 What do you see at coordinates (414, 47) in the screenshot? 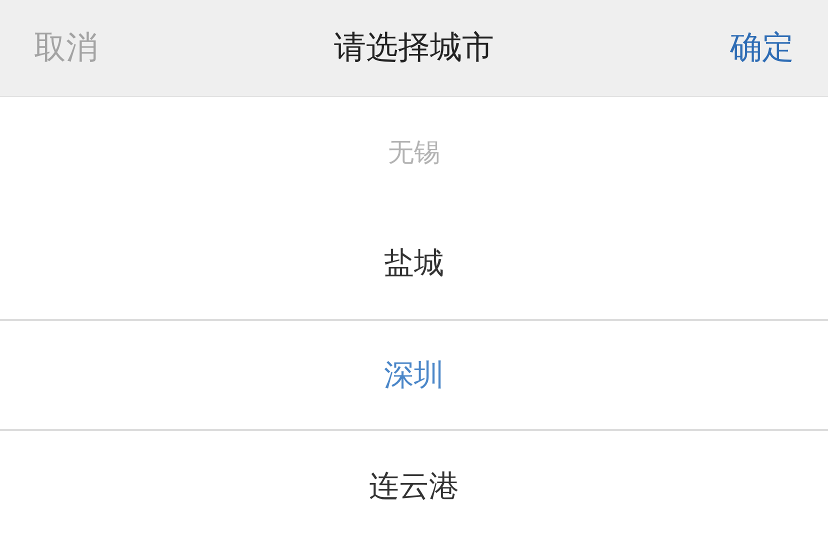
I see `picker-title: 请选择城市` at bounding box center [414, 47].